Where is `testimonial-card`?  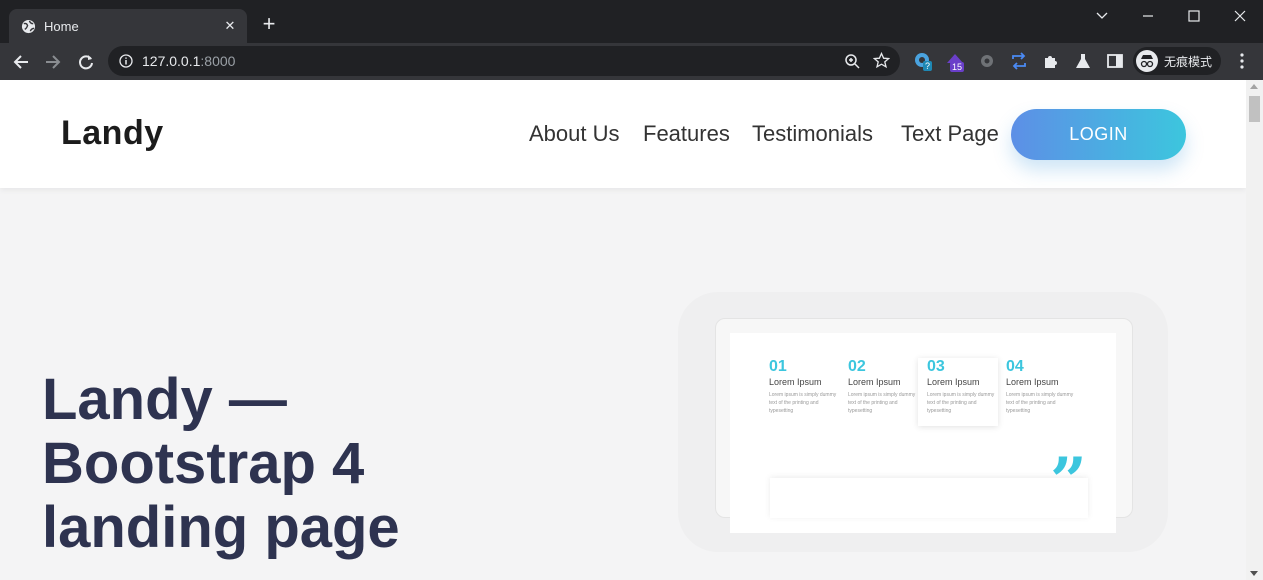 testimonial-card is located at coordinates (929, 498).